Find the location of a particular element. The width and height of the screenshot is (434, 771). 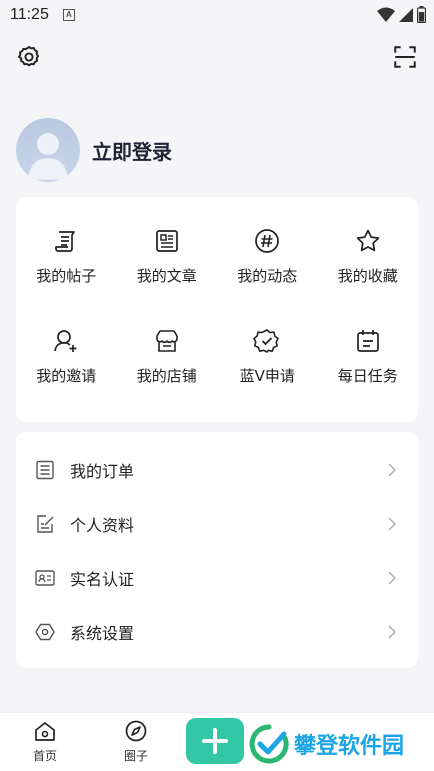

gear-icon is located at coordinates (29, 57).